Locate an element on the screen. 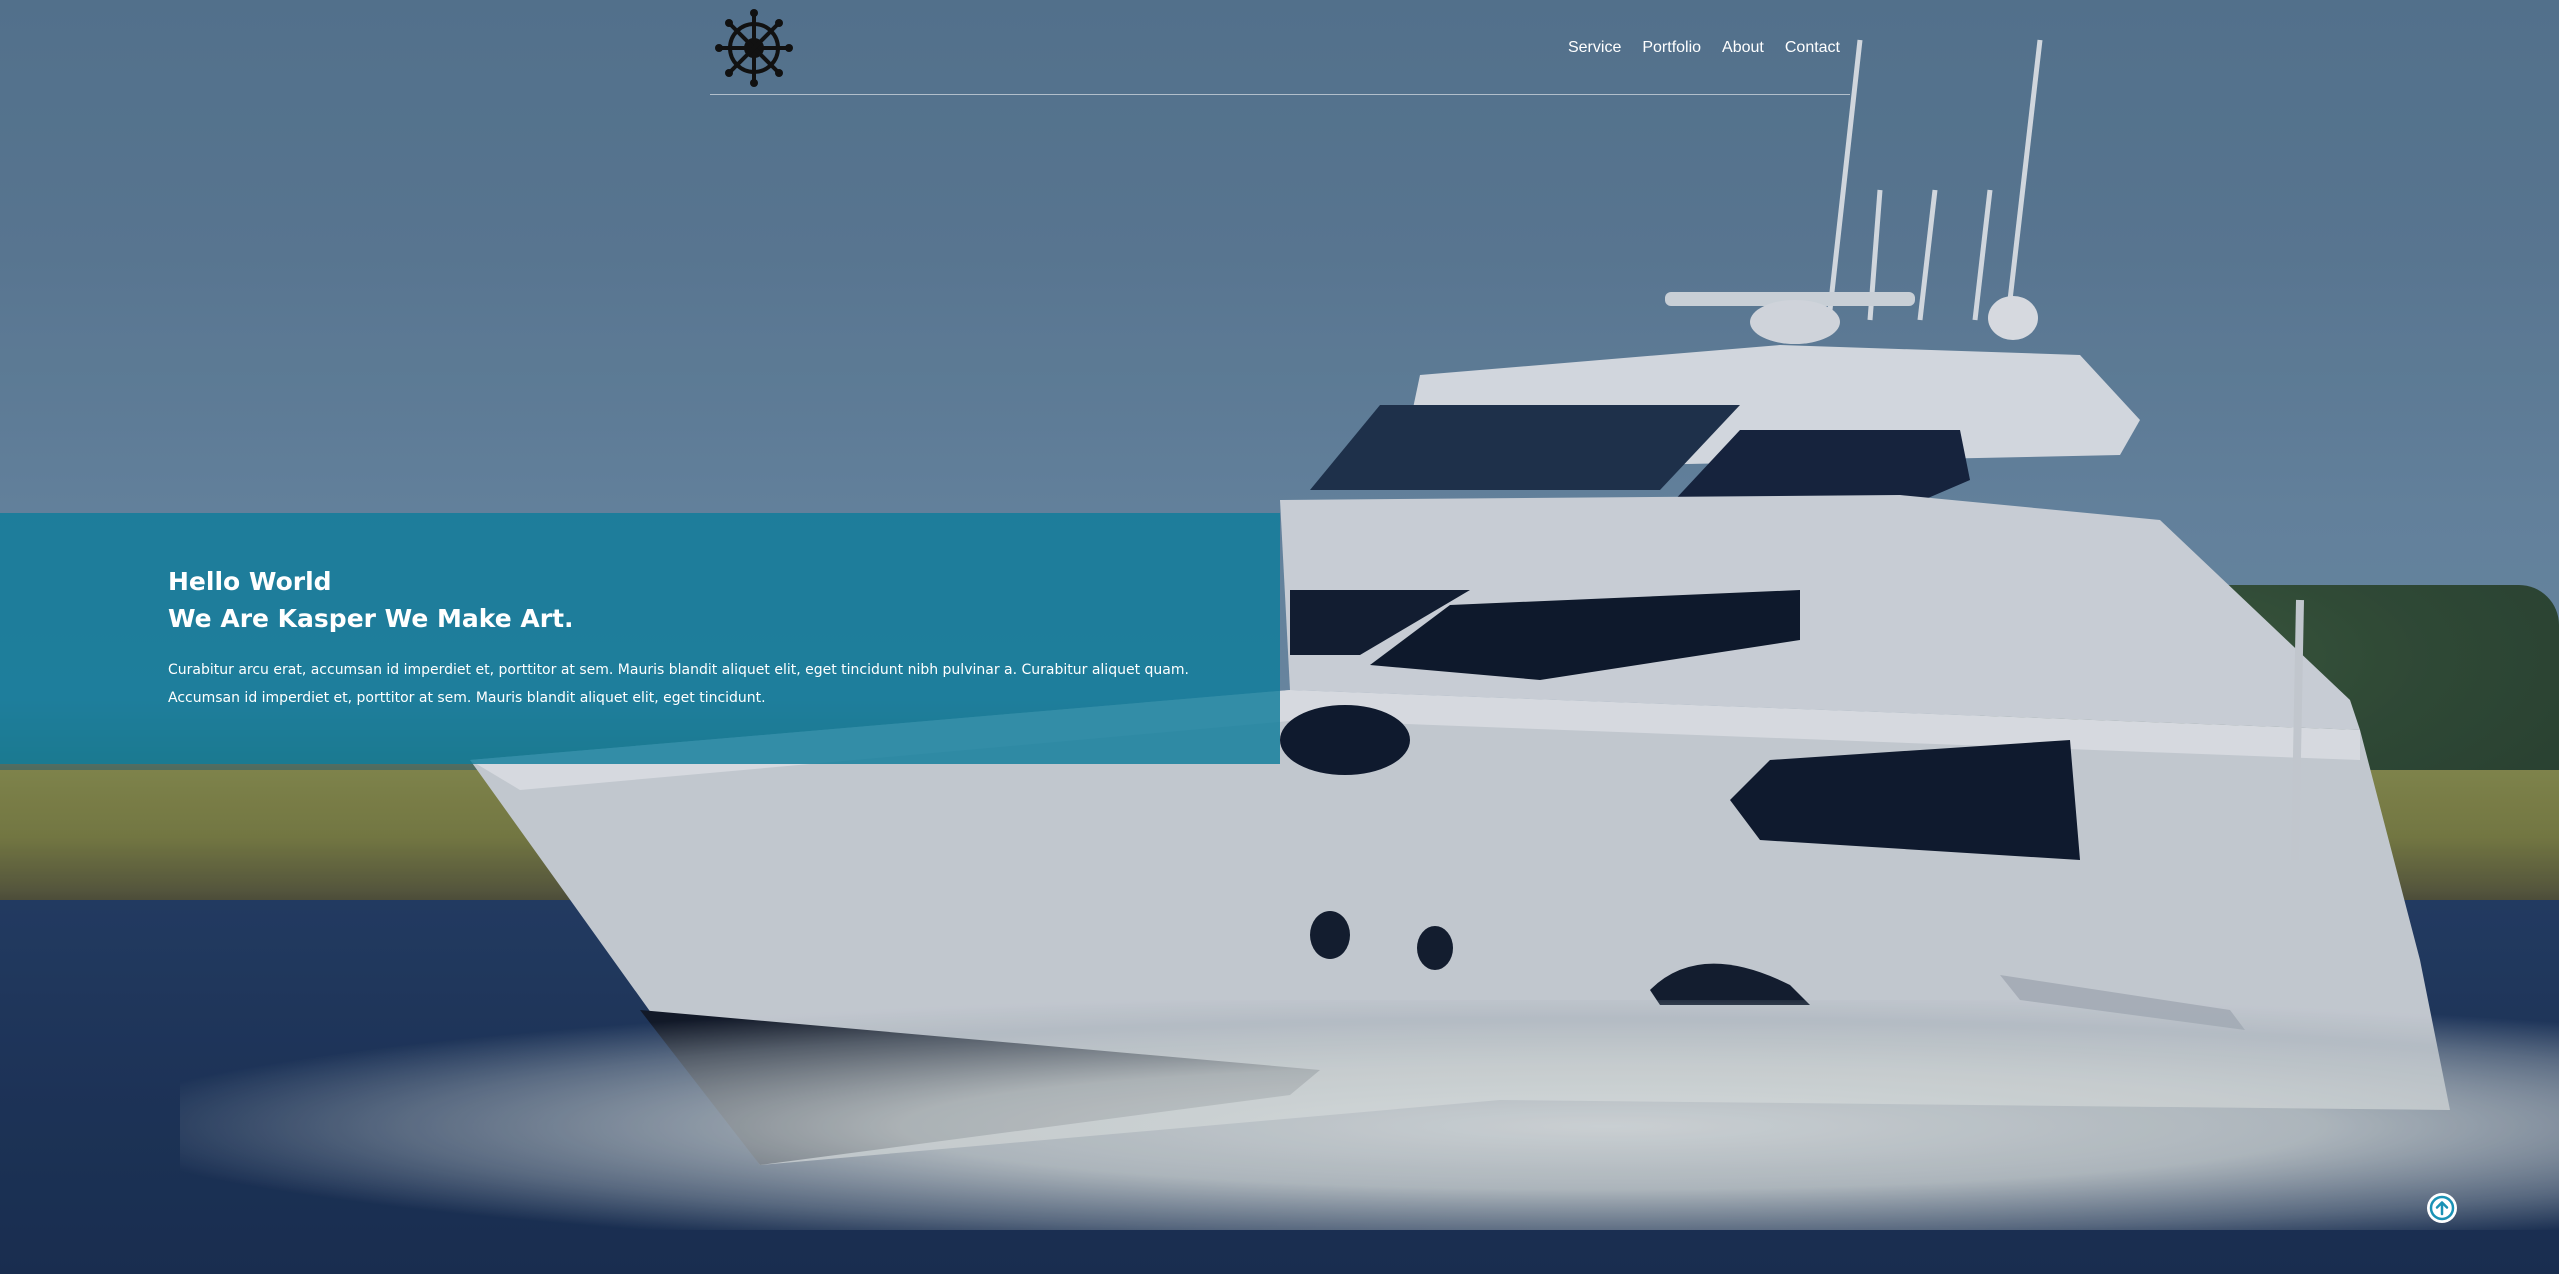 Image resolution: width=2559 pixels, height=1274 pixels. nav-link-contact: Contact is located at coordinates (1812, 48).